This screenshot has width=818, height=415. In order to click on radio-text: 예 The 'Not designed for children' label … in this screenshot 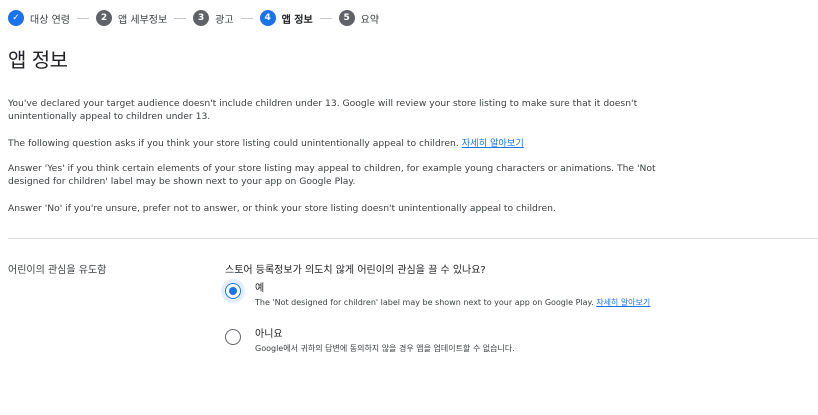, I will do `click(452, 296)`.